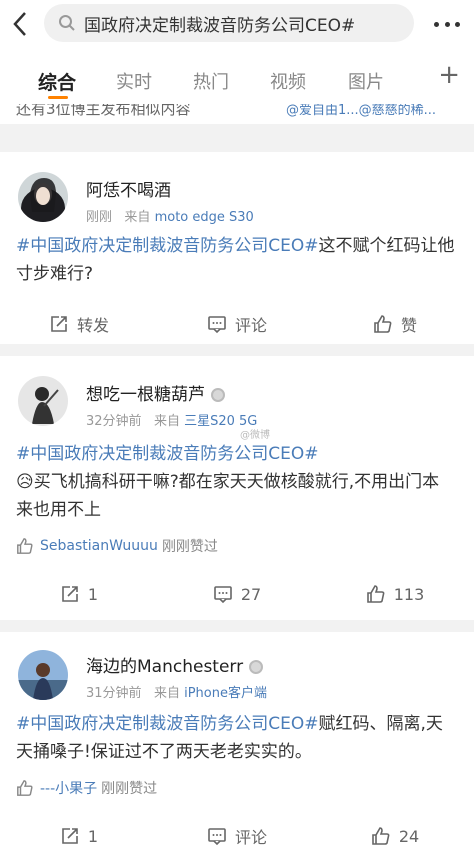 This screenshot has height=864, width=474. I want to click on like-button: 赞, so click(395, 324).